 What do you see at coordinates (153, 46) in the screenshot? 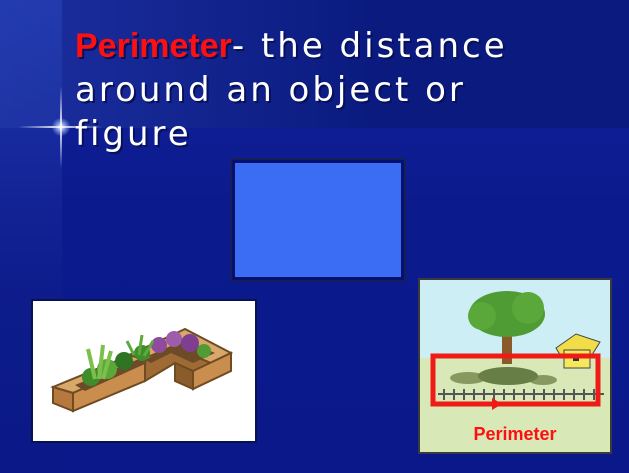
I see `title-term: Perimeter` at bounding box center [153, 46].